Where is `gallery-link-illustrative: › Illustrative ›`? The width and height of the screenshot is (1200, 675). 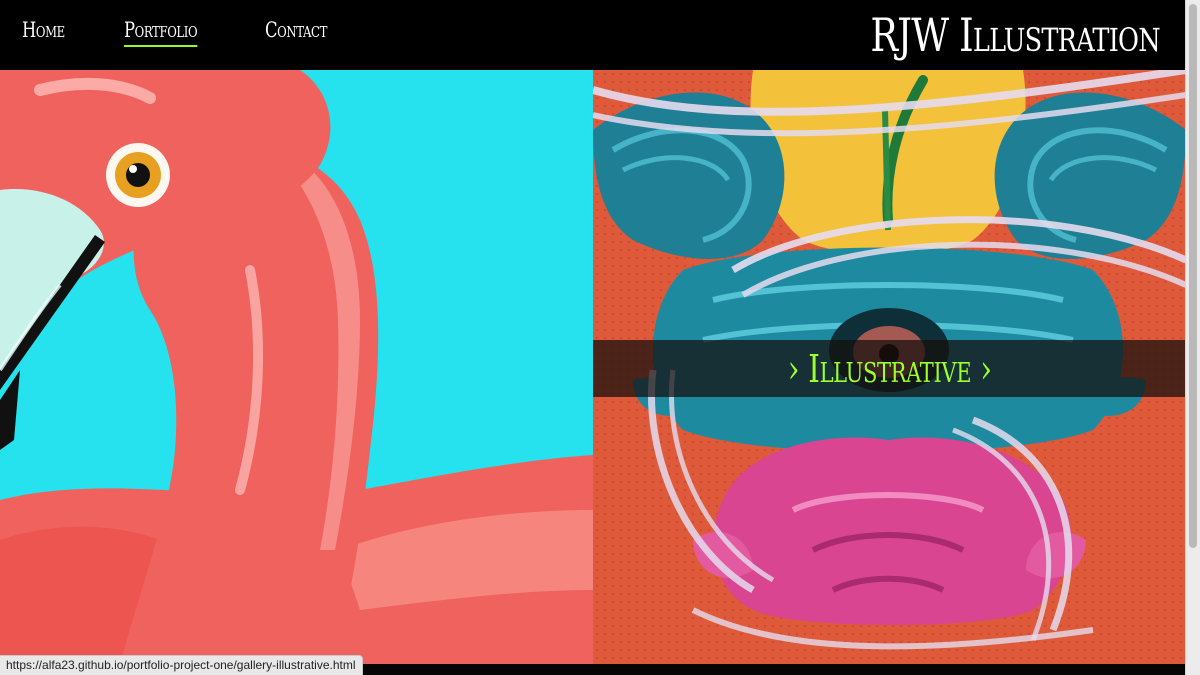 gallery-link-illustrative: › Illustrative › is located at coordinates (889, 368).